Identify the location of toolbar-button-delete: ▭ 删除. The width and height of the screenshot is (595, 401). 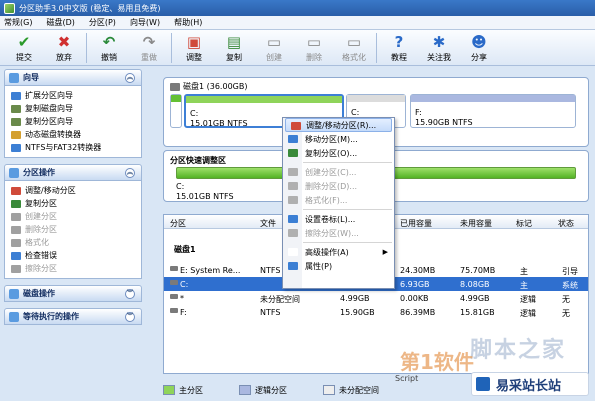
(314, 48).